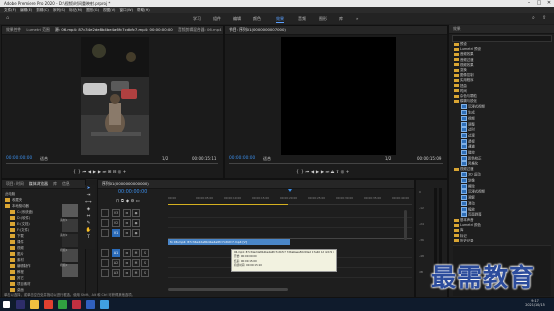  What do you see at coordinates (125, 183) in the screenshot?
I see `tab-sequence: 序列01(0000000000000)` at bounding box center [125, 183].